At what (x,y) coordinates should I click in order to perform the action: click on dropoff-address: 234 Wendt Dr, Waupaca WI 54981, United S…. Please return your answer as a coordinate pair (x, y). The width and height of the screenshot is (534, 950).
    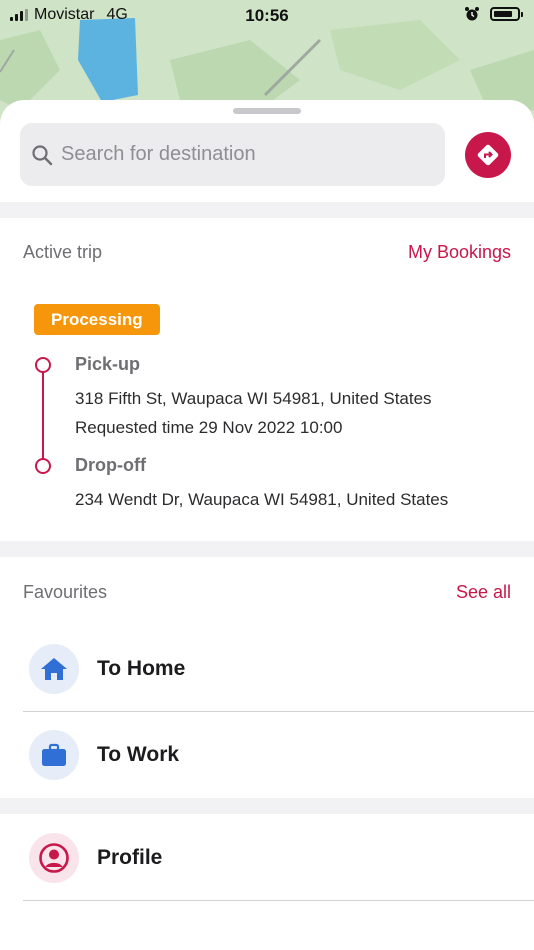
    Looking at the image, I should click on (262, 499).